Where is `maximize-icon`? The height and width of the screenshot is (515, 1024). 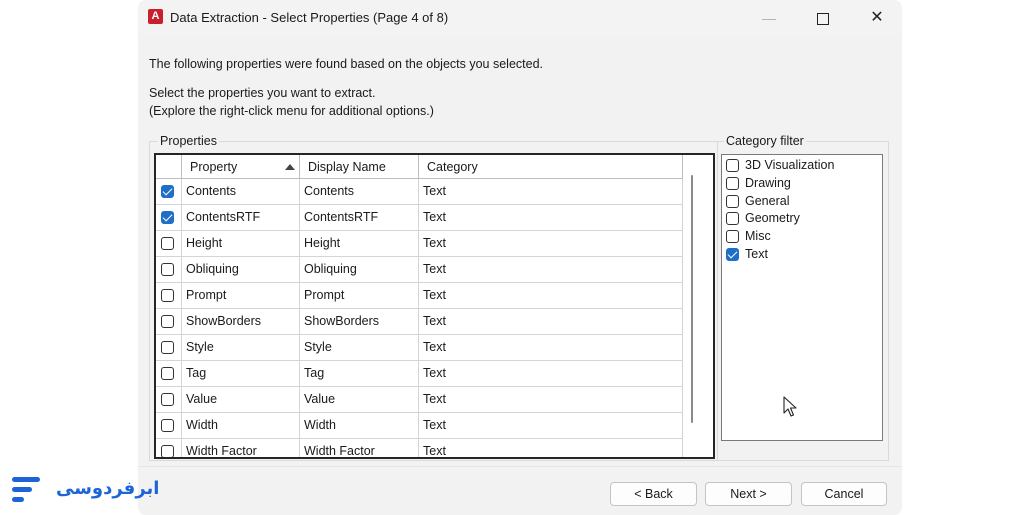 maximize-icon is located at coordinates (823, 18).